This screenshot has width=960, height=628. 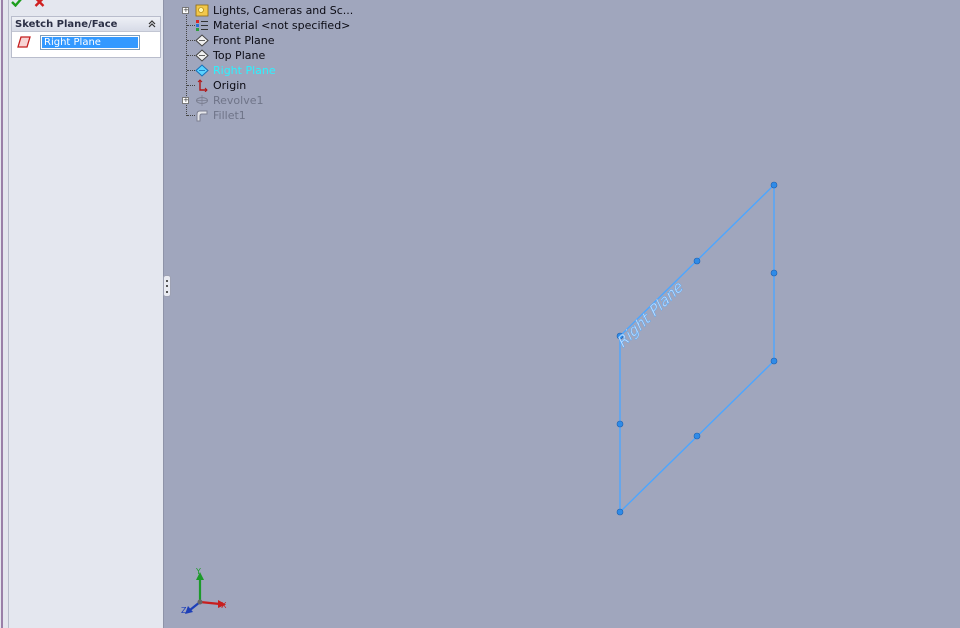 I want to click on tree-item-revolve1: + Revolve1, so click(x=262, y=100).